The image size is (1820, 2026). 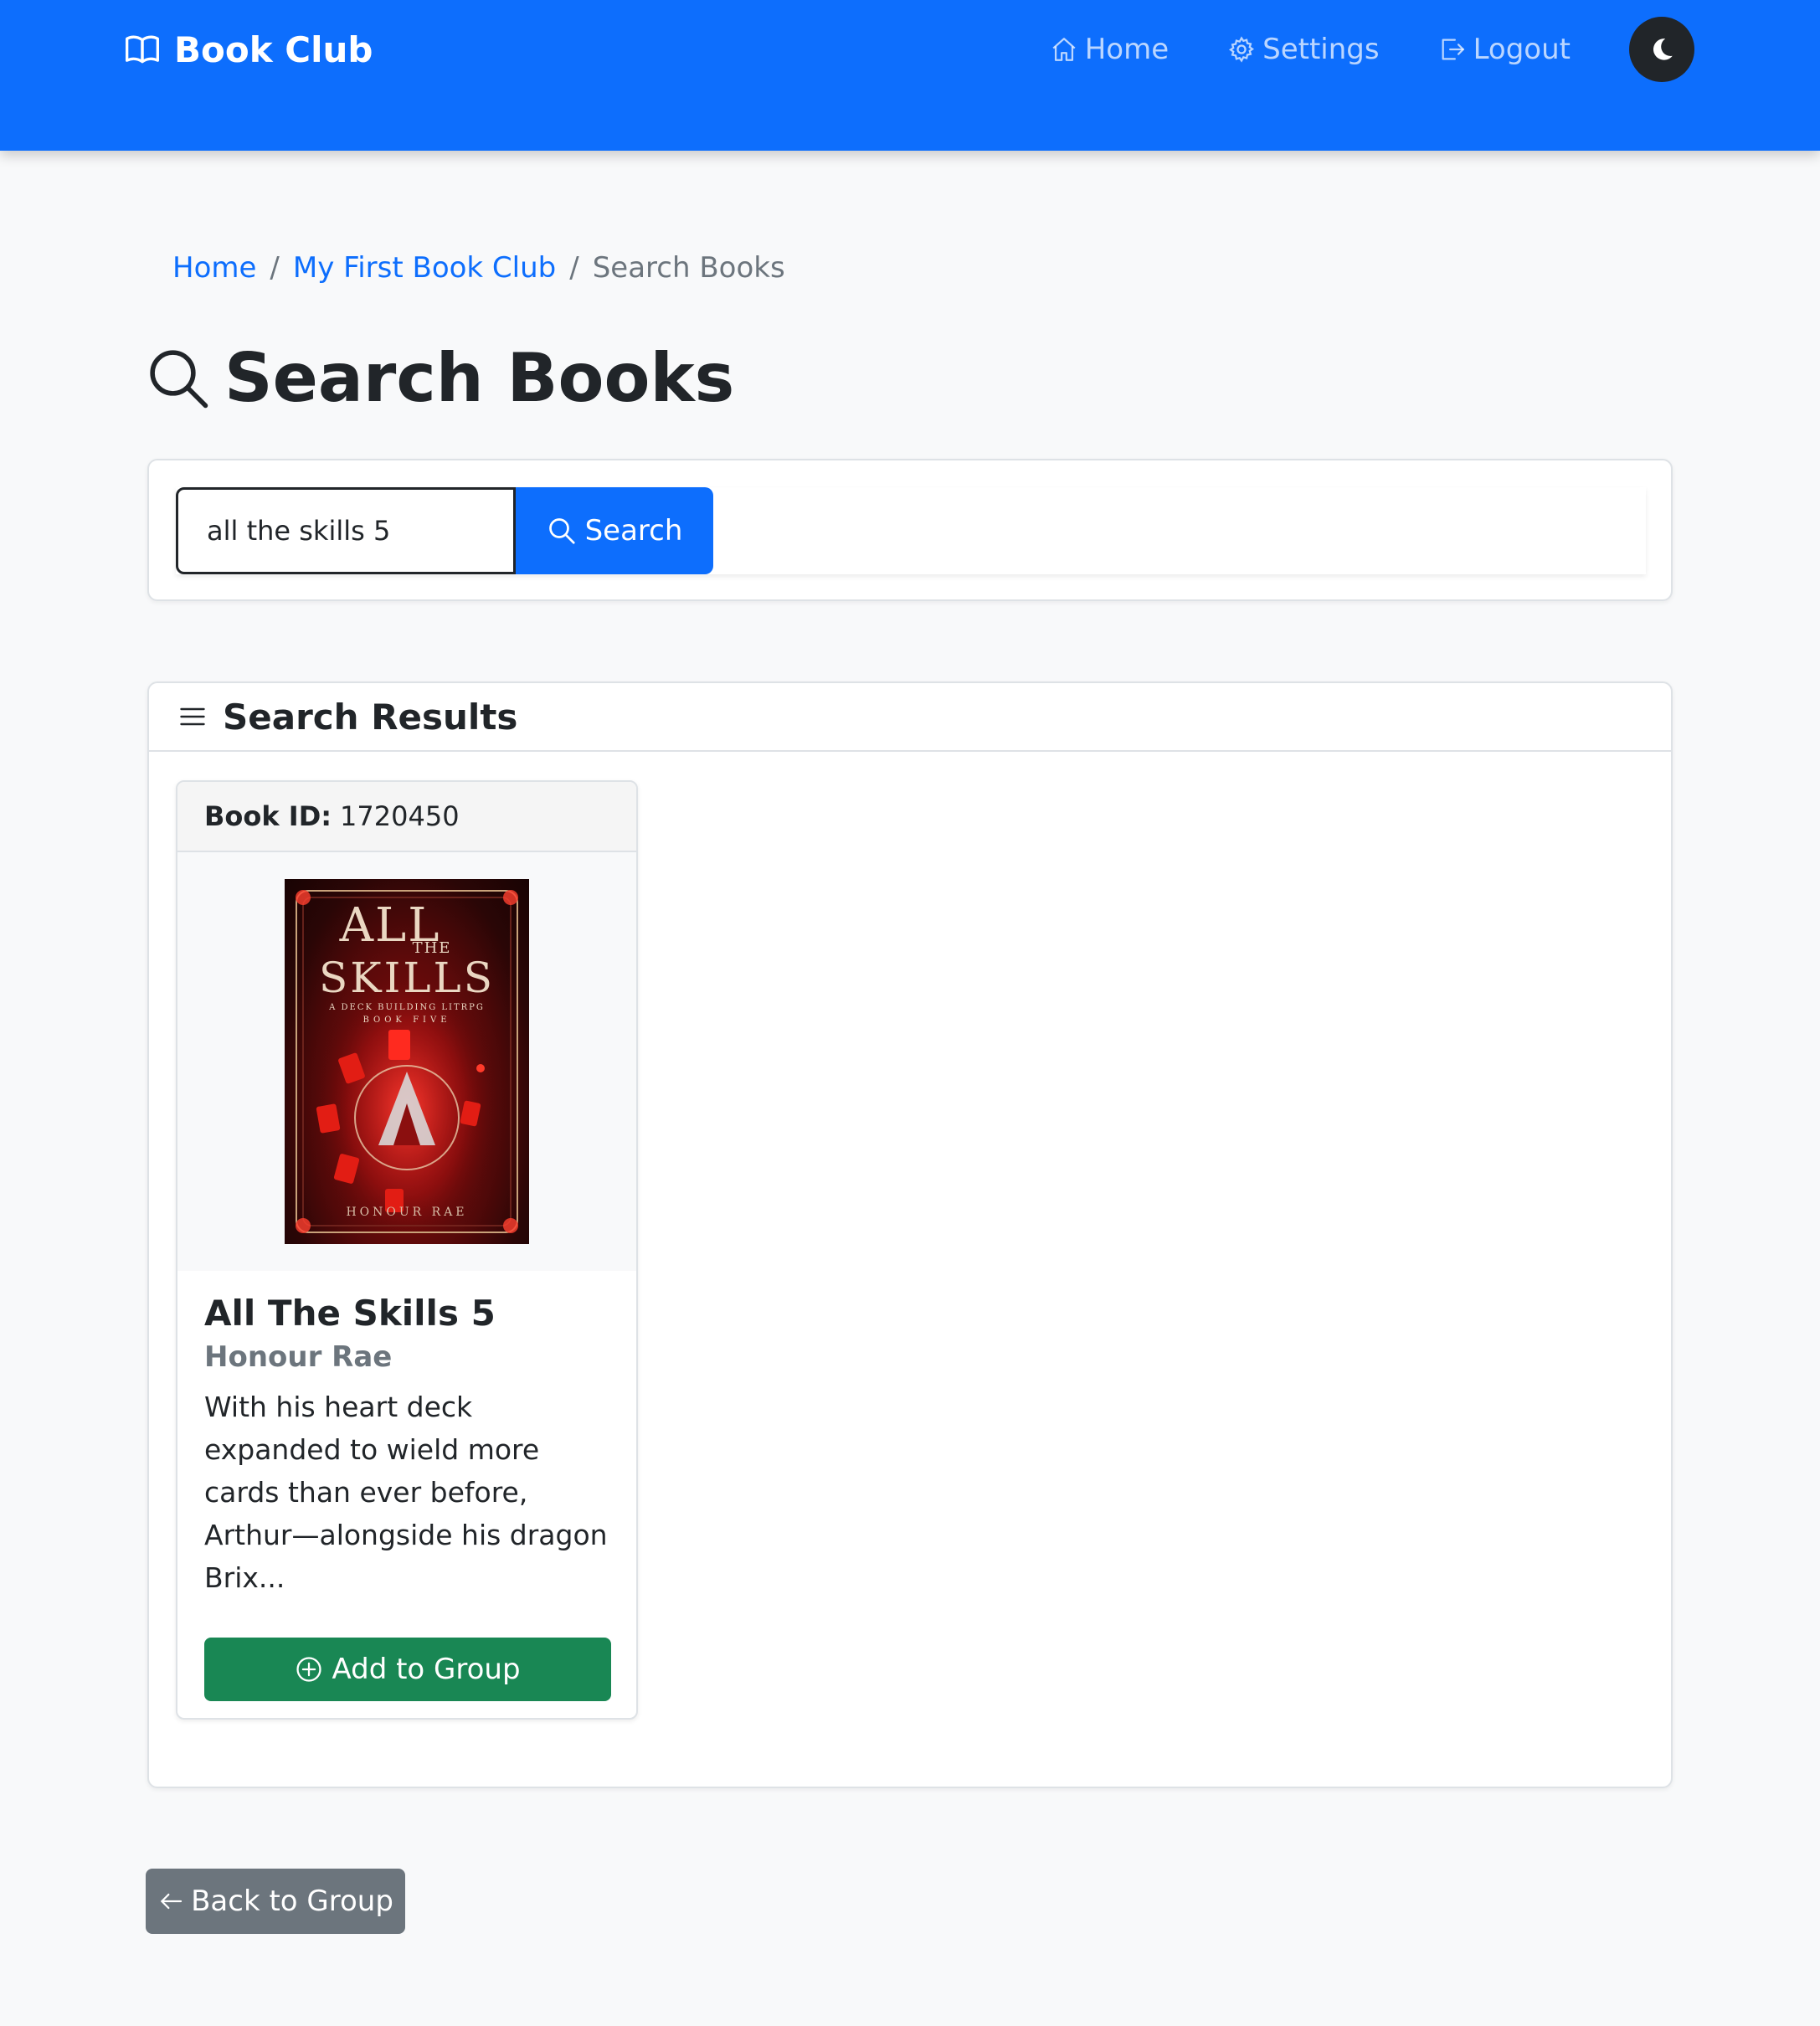 What do you see at coordinates (633, 531) in the screenshot?
I see `search-button-label: Search` at bounding box center [633, 531].